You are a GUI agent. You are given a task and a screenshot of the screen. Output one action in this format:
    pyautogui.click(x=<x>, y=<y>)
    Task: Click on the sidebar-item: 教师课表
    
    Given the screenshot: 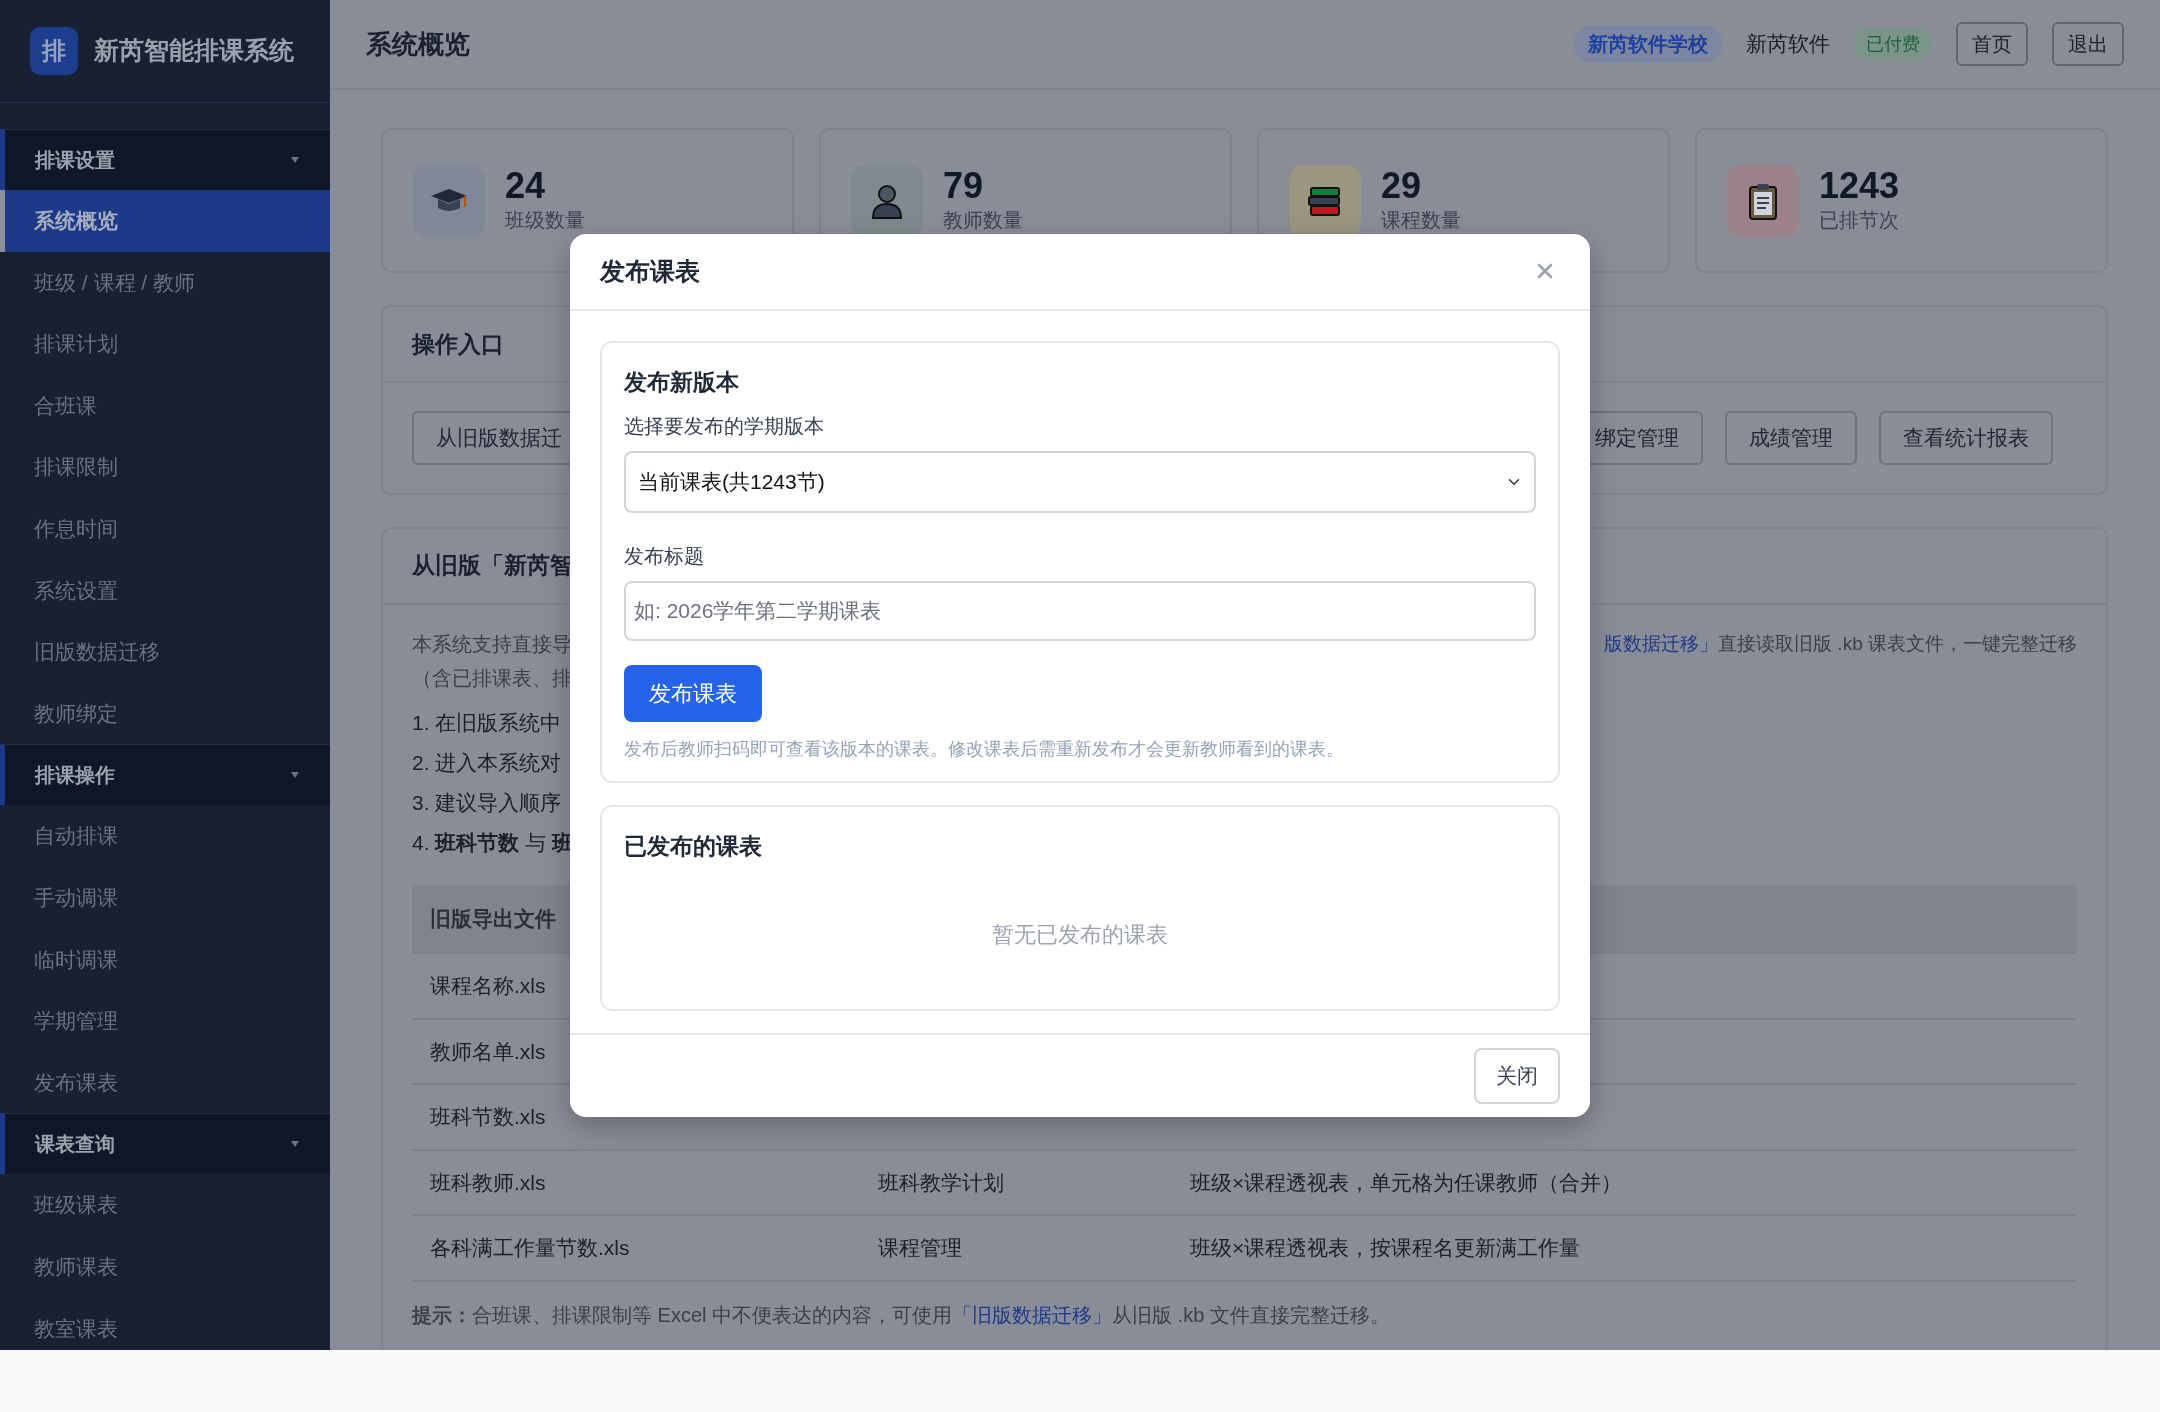 What is the action you would take?
    pyautogui.click(x=165, y=1266)
    